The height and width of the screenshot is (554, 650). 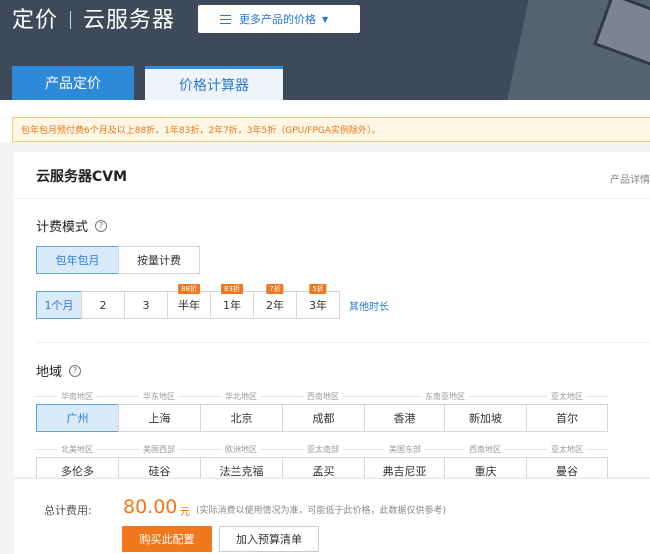 I want to click on tab-product-pricing-label: 产品定价, so click(x=73, y=84).